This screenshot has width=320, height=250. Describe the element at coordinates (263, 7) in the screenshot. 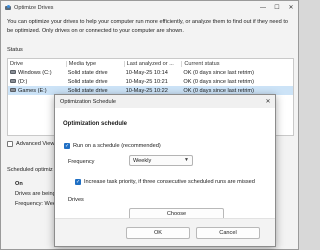

I see `minimize-button: —` at that location.